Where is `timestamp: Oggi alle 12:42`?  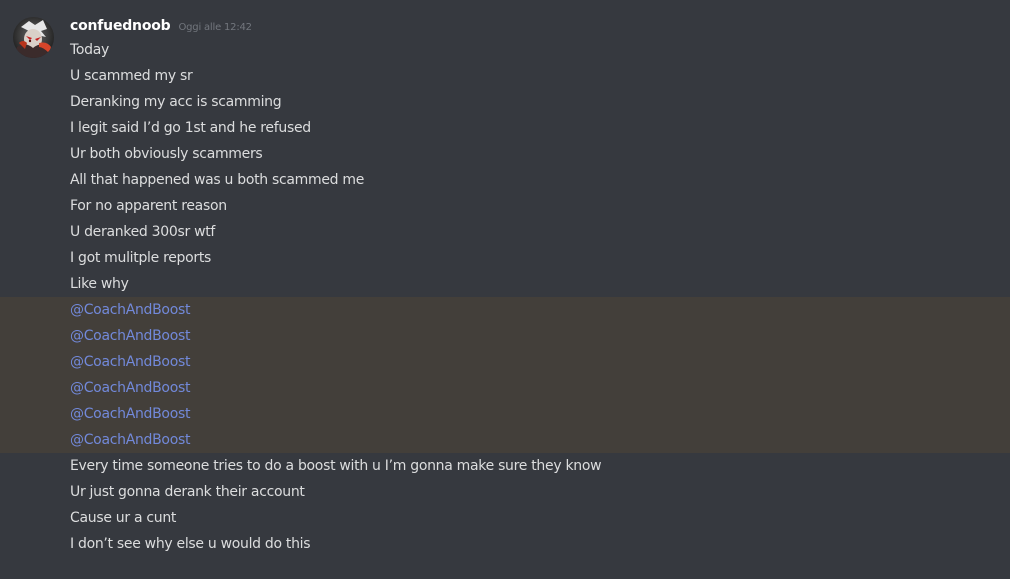 timestamp: Oggi alle 12:42 is located at coordinates (215, 27).